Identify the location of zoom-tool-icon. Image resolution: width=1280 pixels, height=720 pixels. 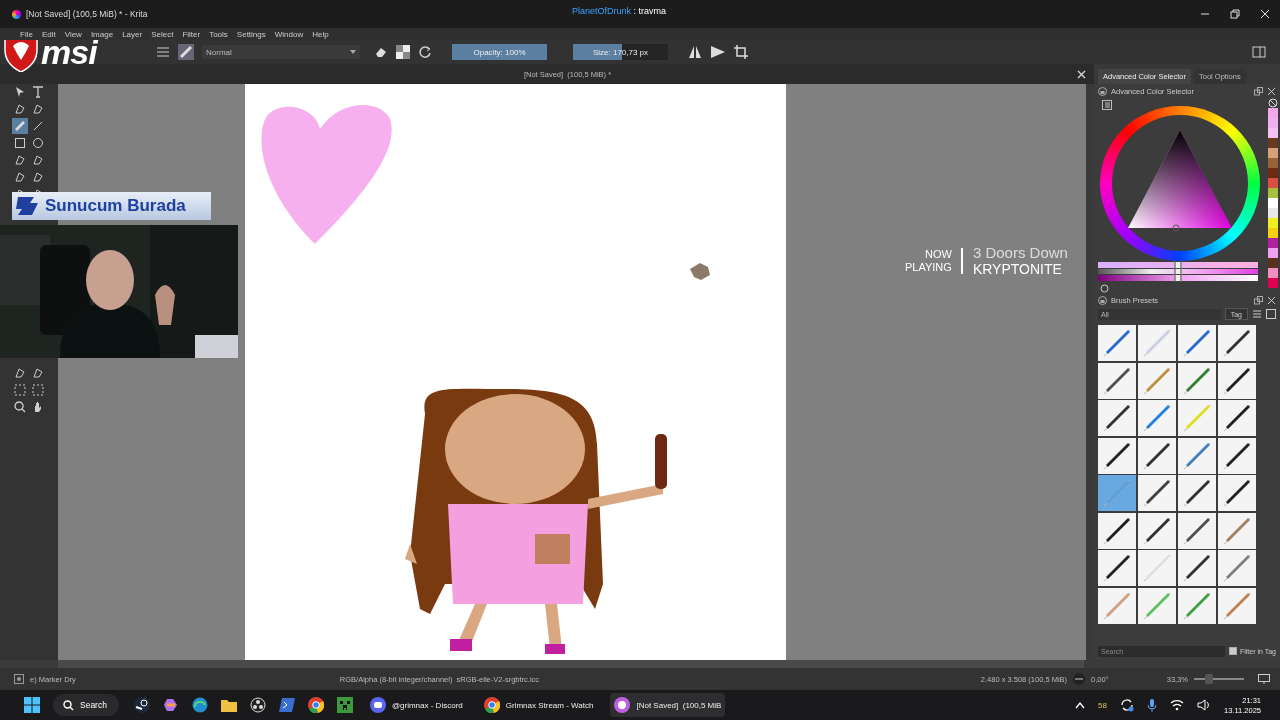
(20, 407).